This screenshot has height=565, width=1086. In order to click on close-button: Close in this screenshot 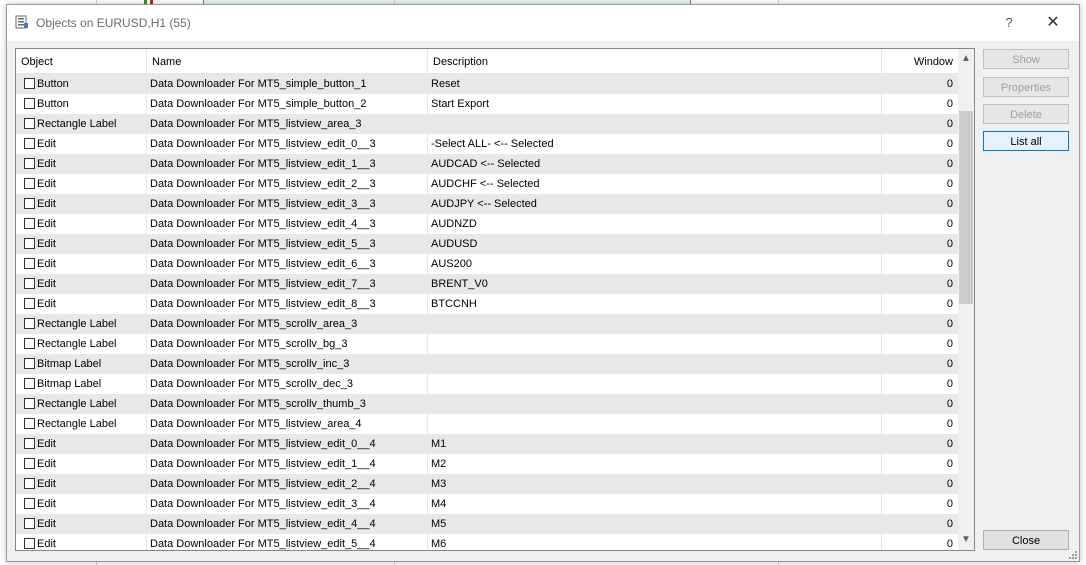, I will do `click(1026, 540)`.